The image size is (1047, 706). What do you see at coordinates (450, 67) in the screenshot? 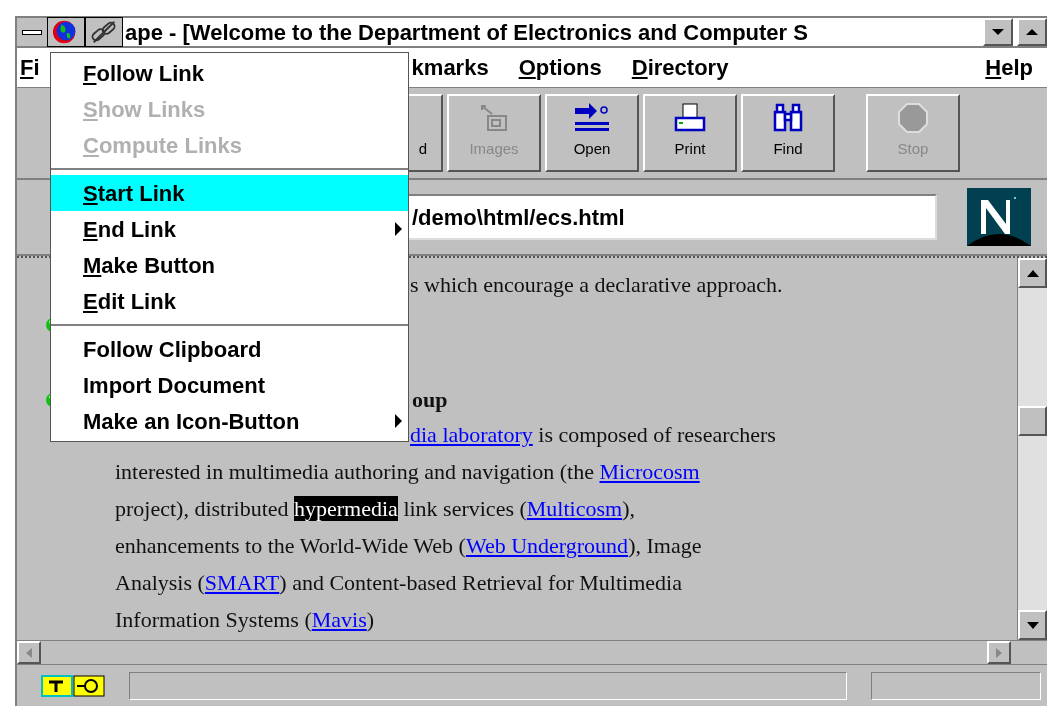
I see `menu-item: kmarks` at bounding box center [450, 67].